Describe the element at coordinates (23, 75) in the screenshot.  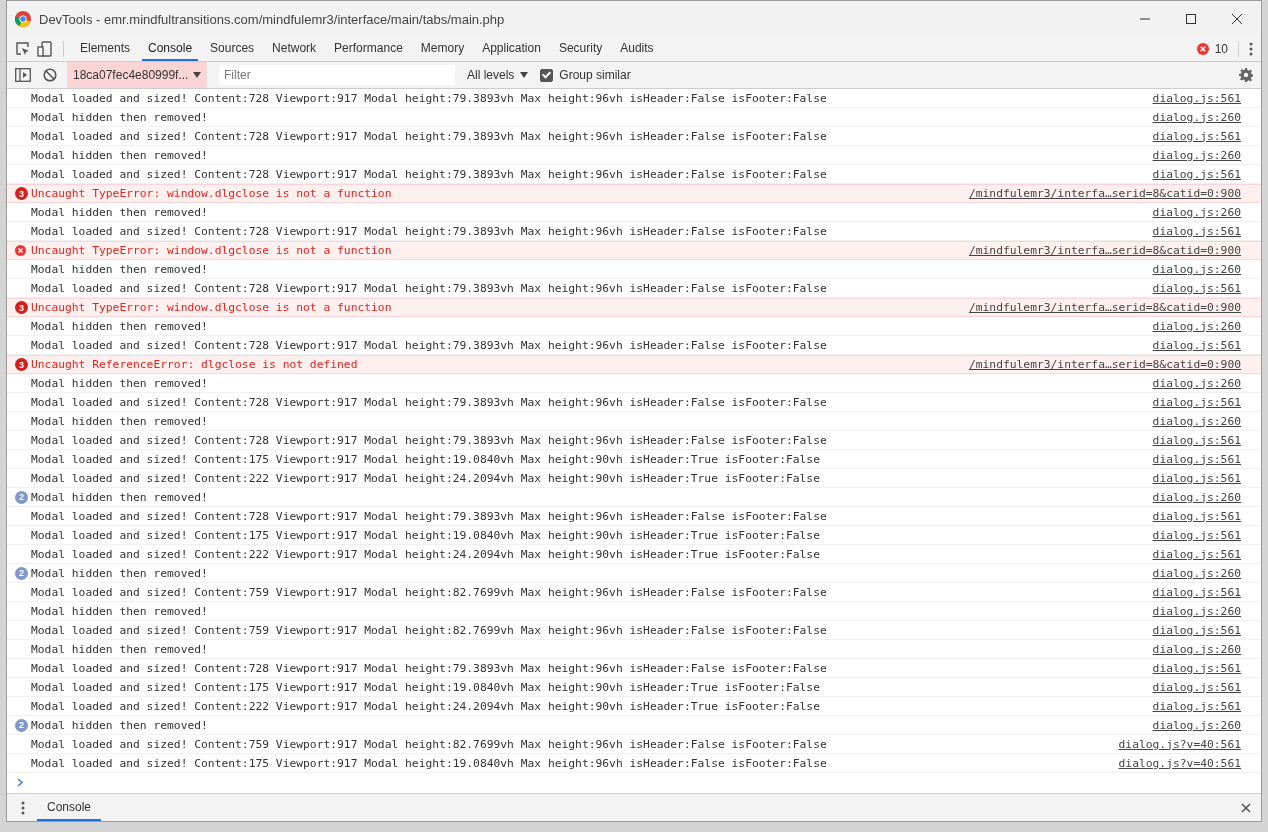
I see `sidebar-toggle-icon` at that location.